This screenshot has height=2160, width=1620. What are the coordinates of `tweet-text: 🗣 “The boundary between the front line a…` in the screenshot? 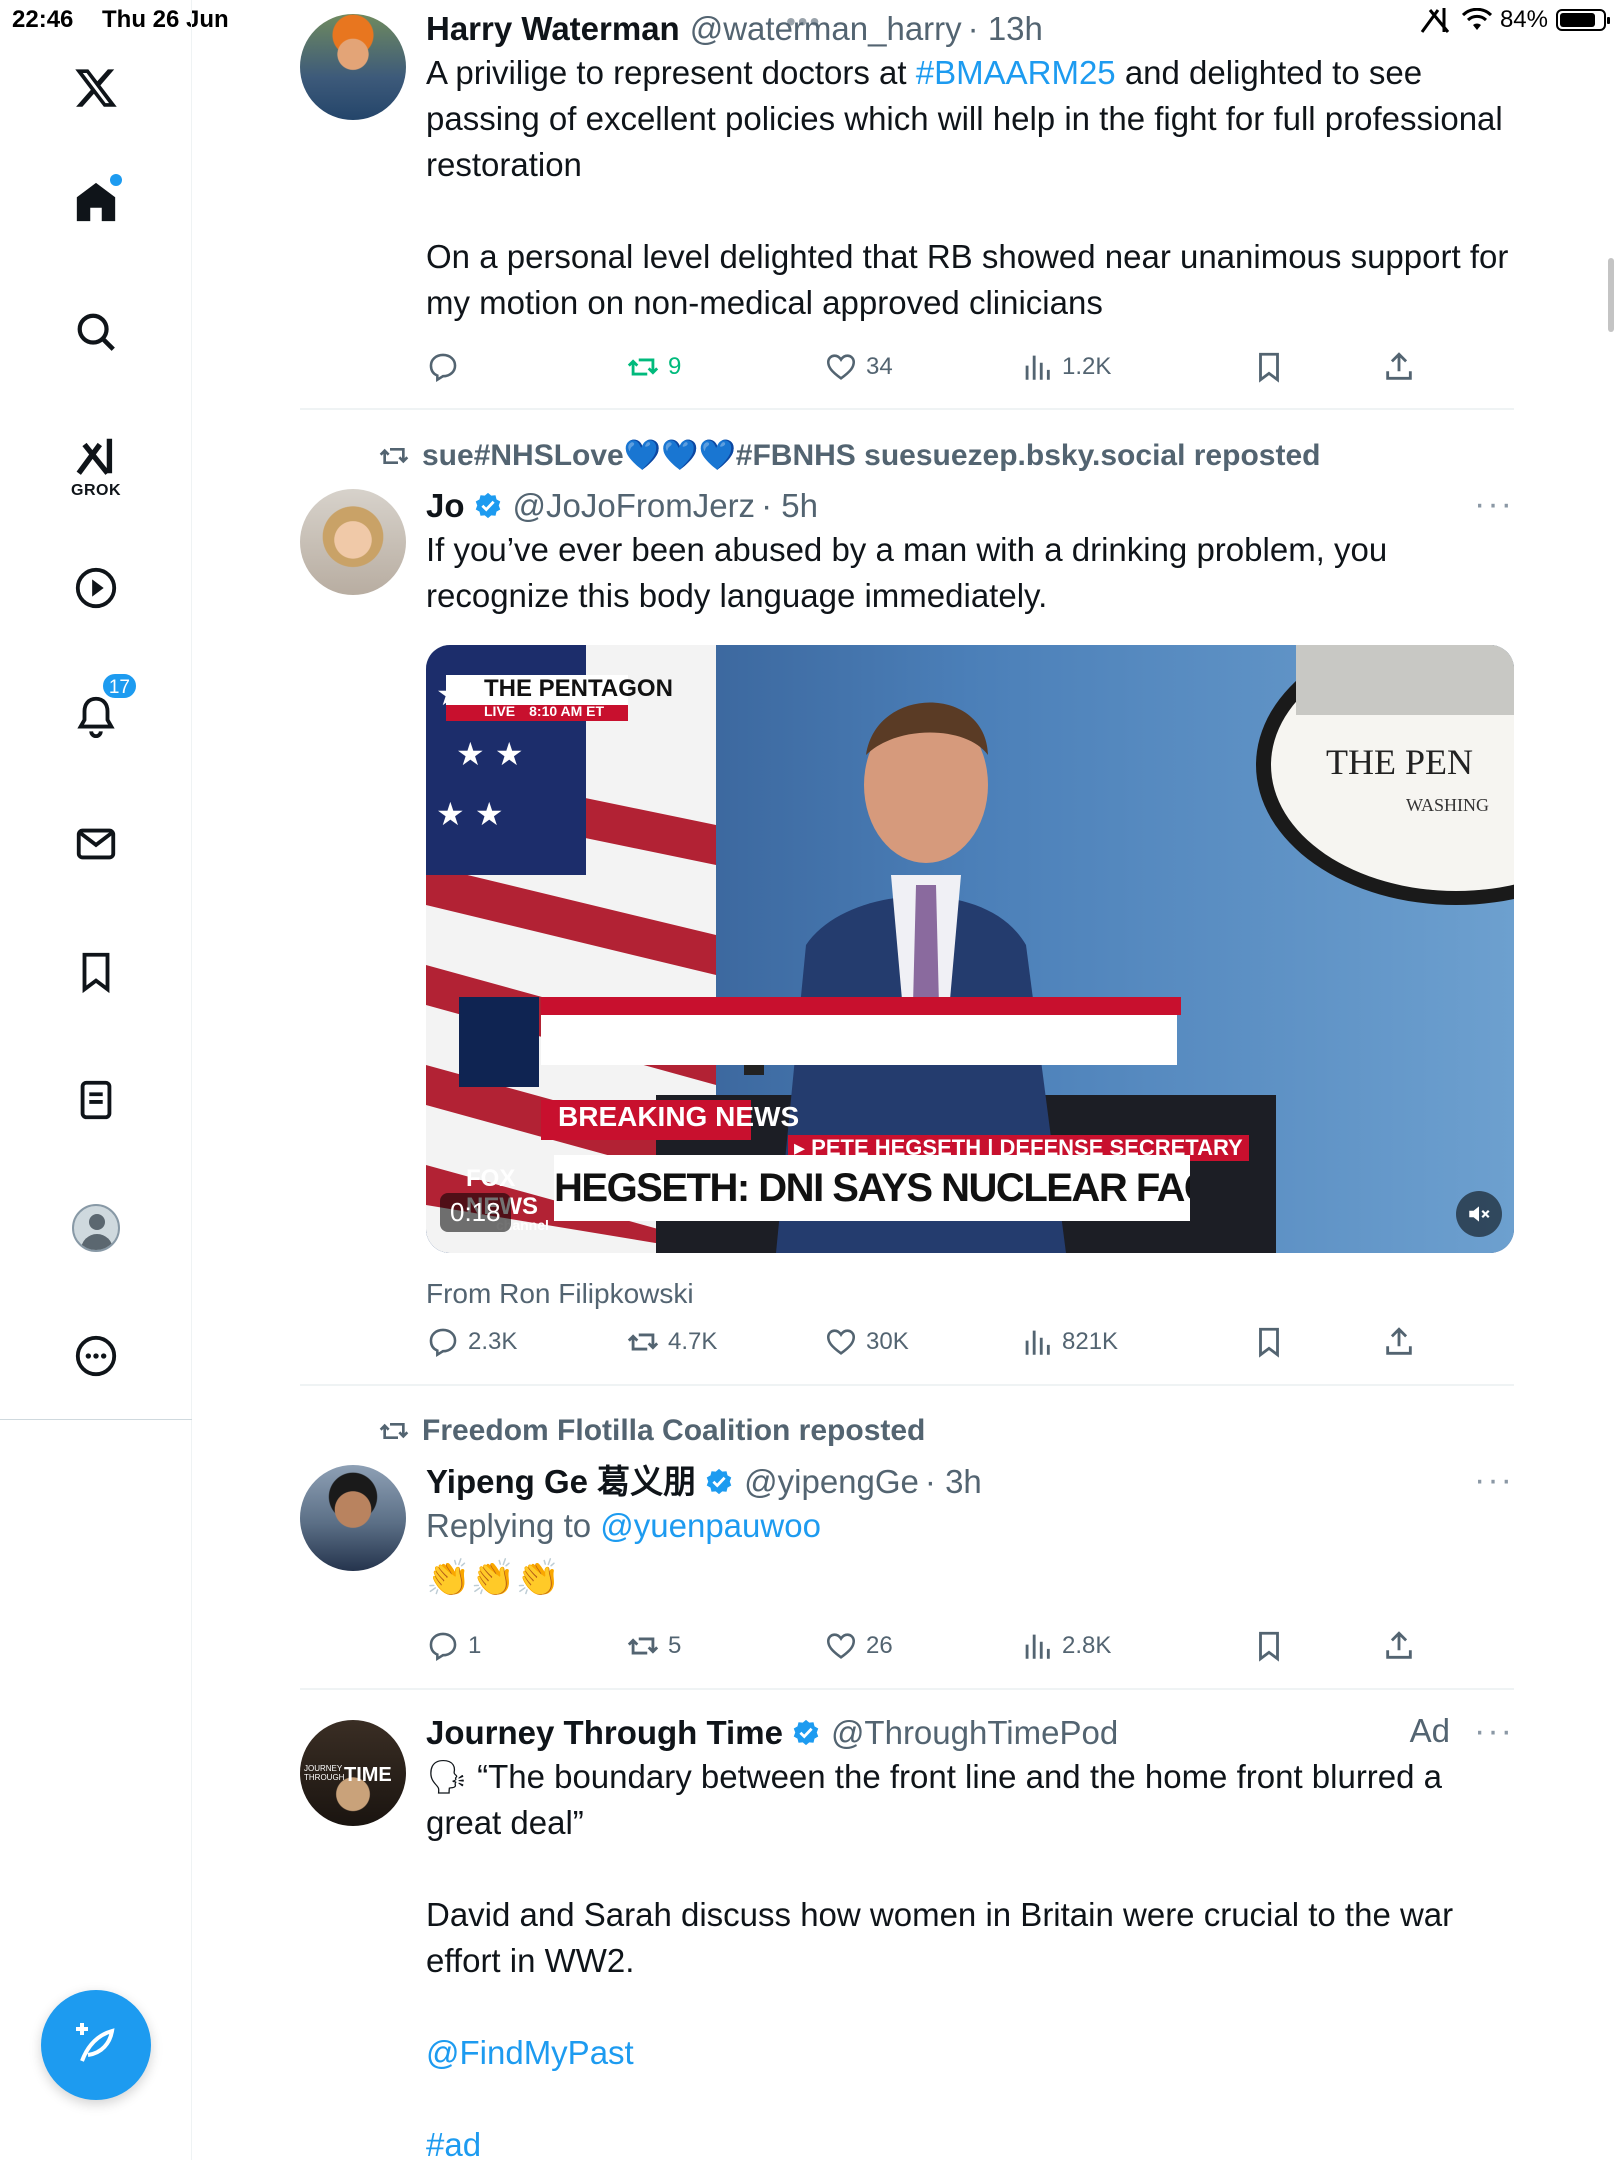 It's located at (970, 1800).